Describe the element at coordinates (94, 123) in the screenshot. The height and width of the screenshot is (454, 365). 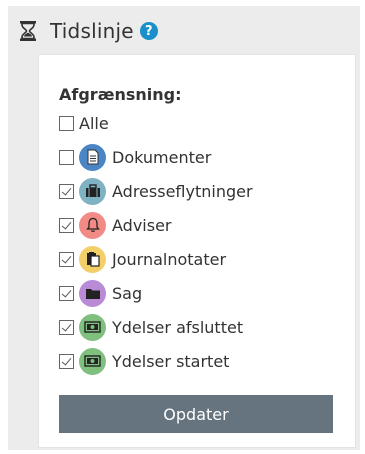
I see `option-label: Alle` at that location.